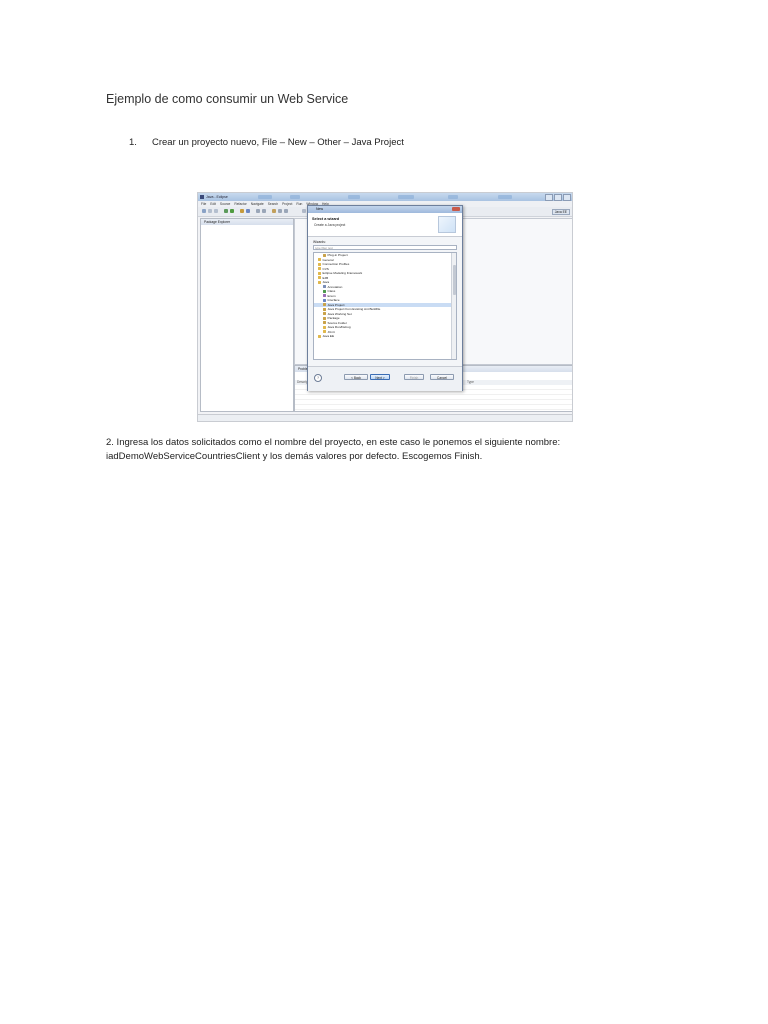  I want to click on filter-input: type filter text, so click(385, 247).